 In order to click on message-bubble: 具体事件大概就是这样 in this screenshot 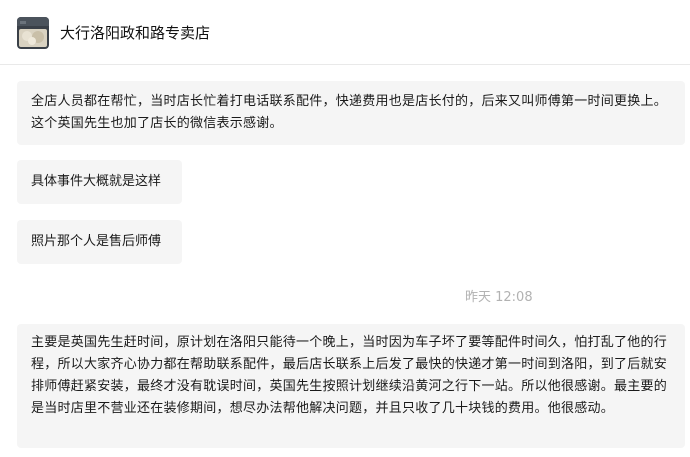, I will do `click(99, 182)`.